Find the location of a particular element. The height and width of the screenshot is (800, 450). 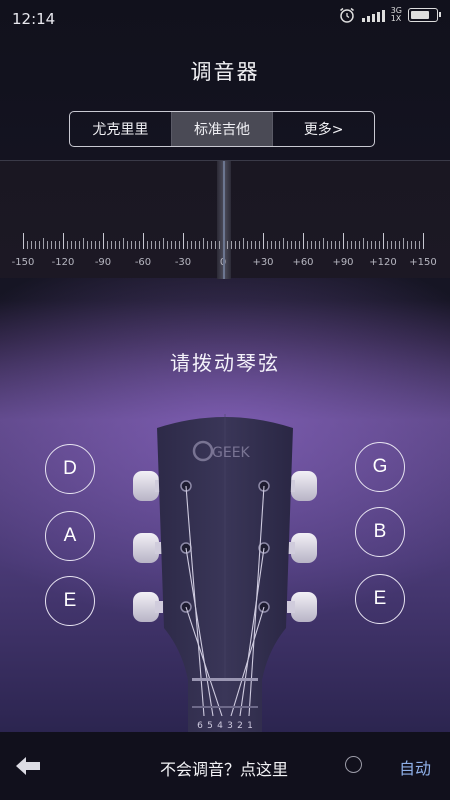

battery-icon is located at coordinates (424, 15).